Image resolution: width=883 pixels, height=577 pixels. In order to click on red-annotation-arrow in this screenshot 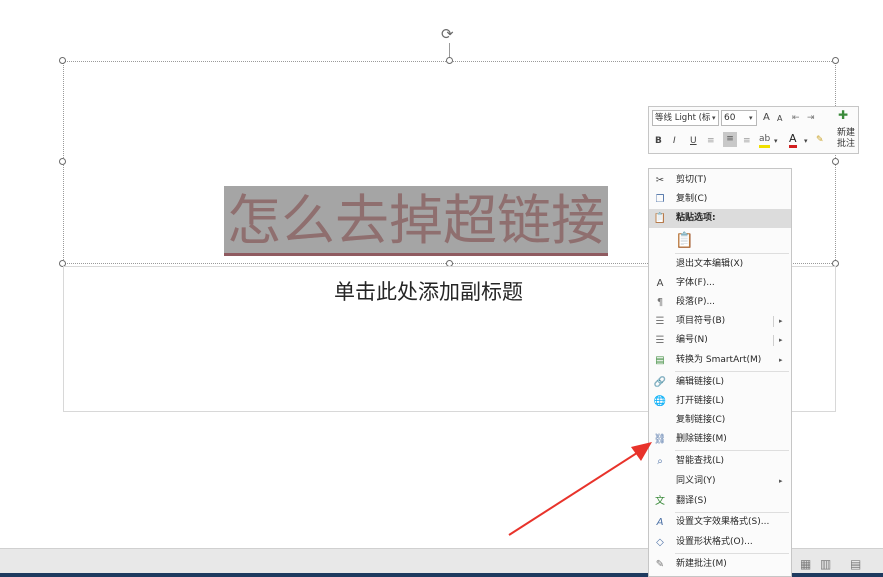, I will do `click(580, 489)`.